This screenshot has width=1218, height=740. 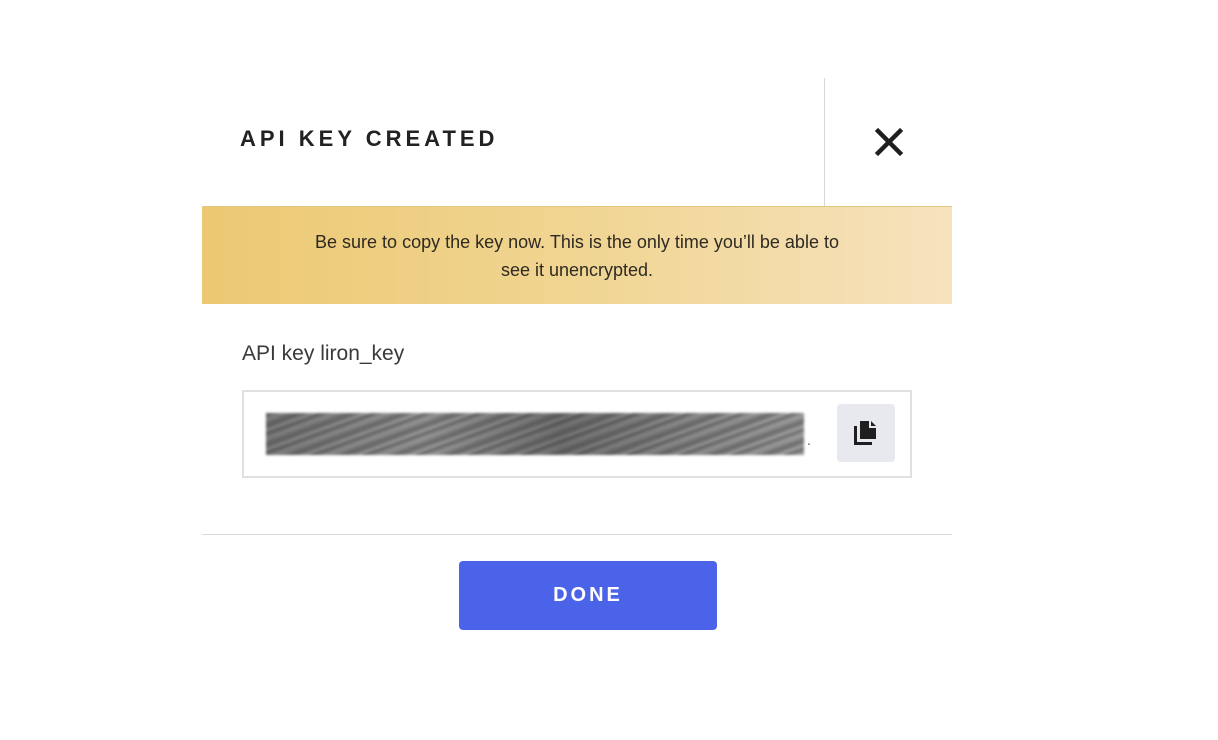 I want to click on copy-key-button, so click(x=866, y=433).